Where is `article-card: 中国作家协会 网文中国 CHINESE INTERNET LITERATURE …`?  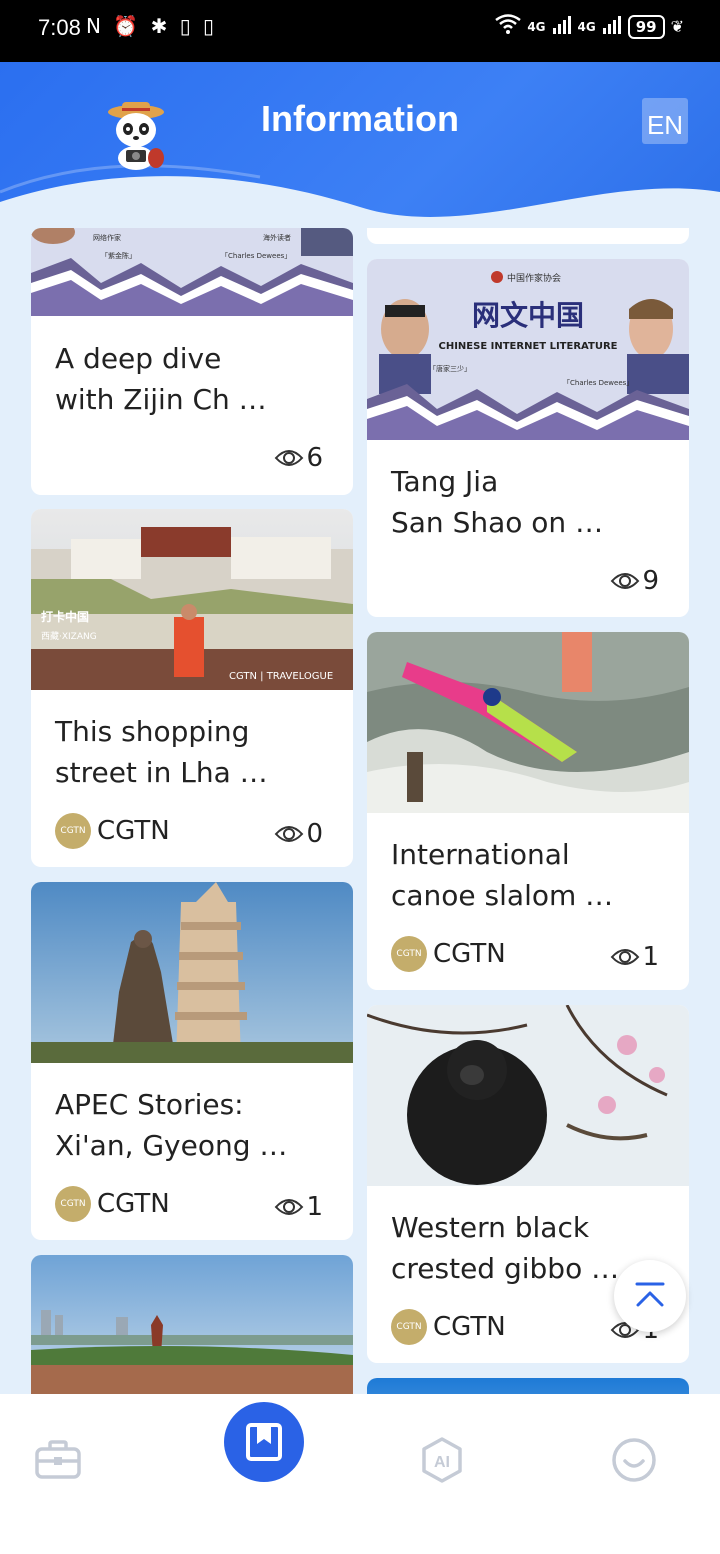 article-card: 中国作家协会 网文中国 CHINESE INTERNET LITERATURE … is located at coordinates (528, 438).